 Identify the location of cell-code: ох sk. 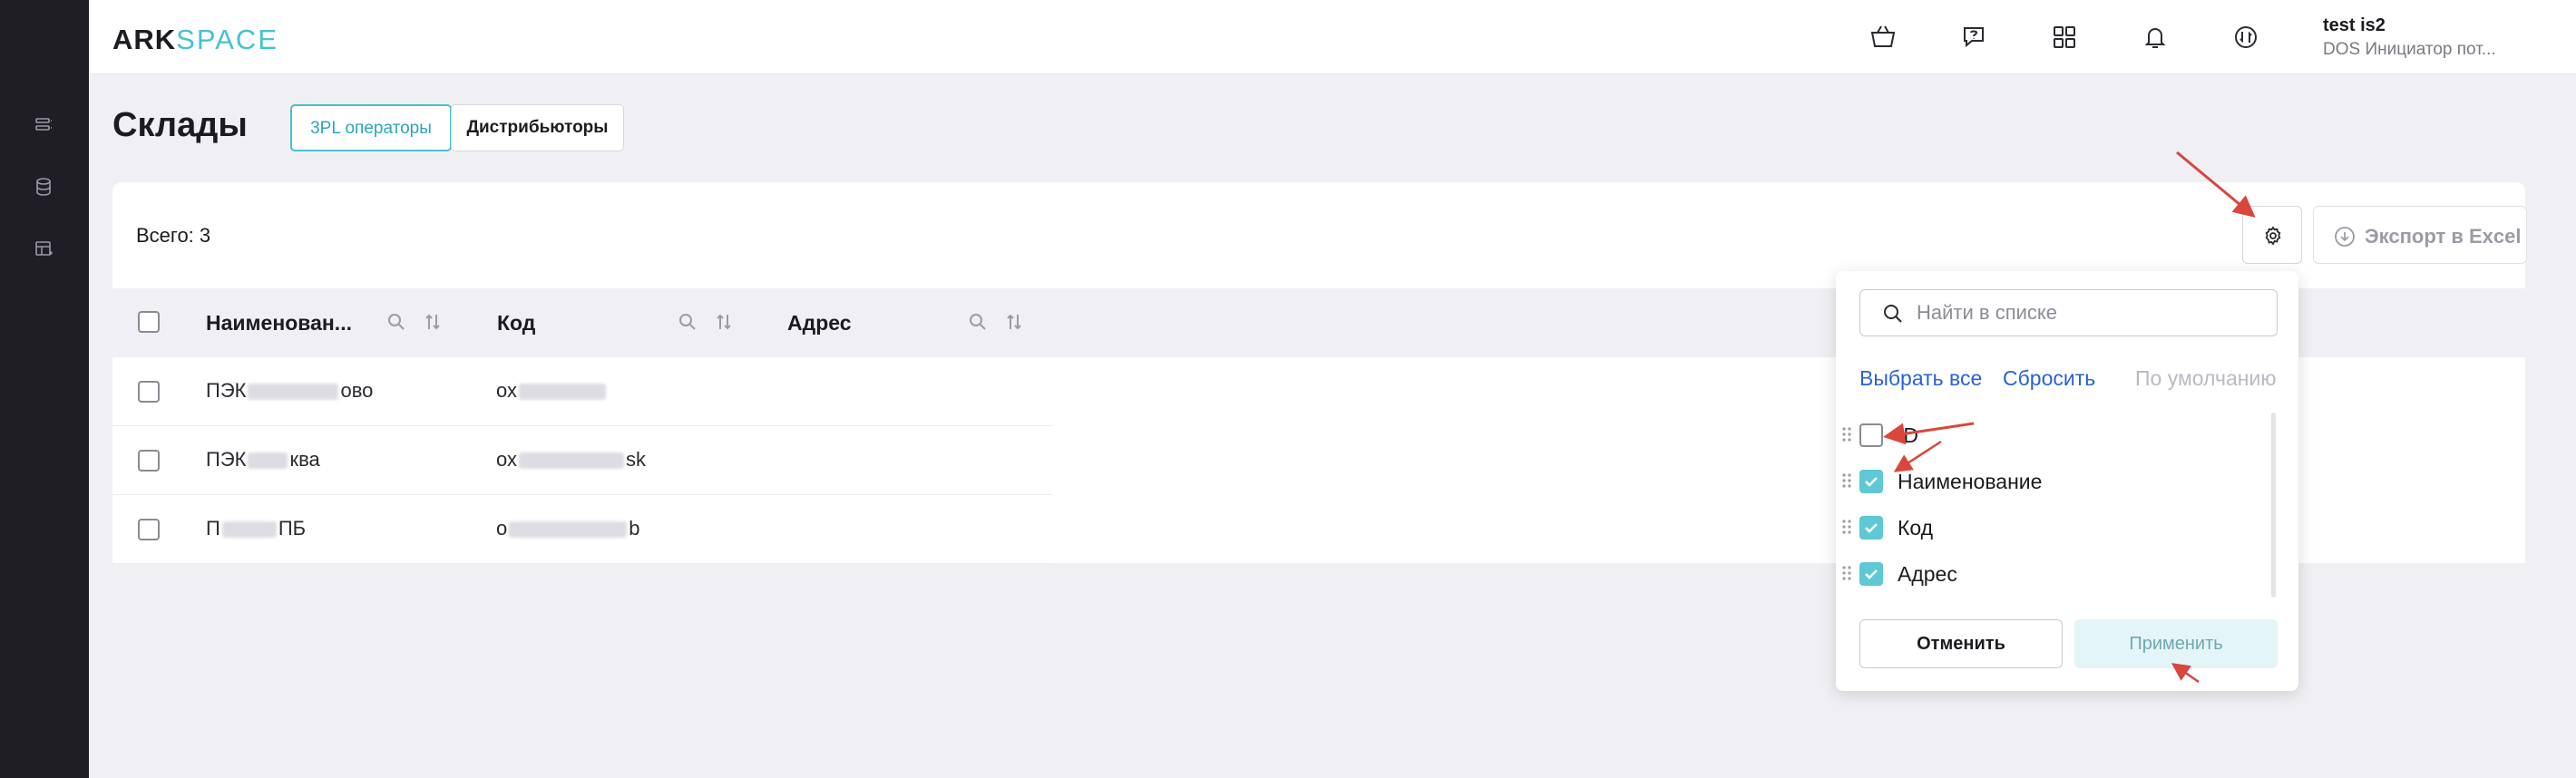
(571, 459).